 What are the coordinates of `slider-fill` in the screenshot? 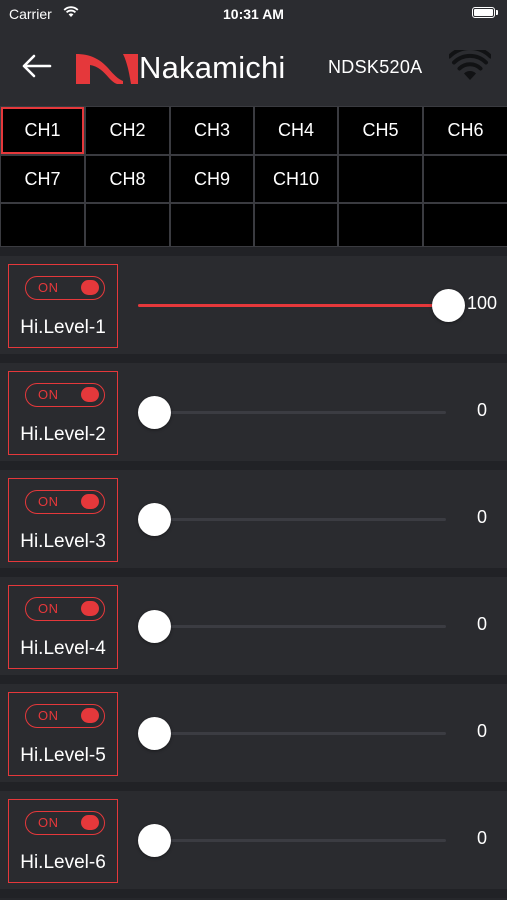 It's located at (293, 305).